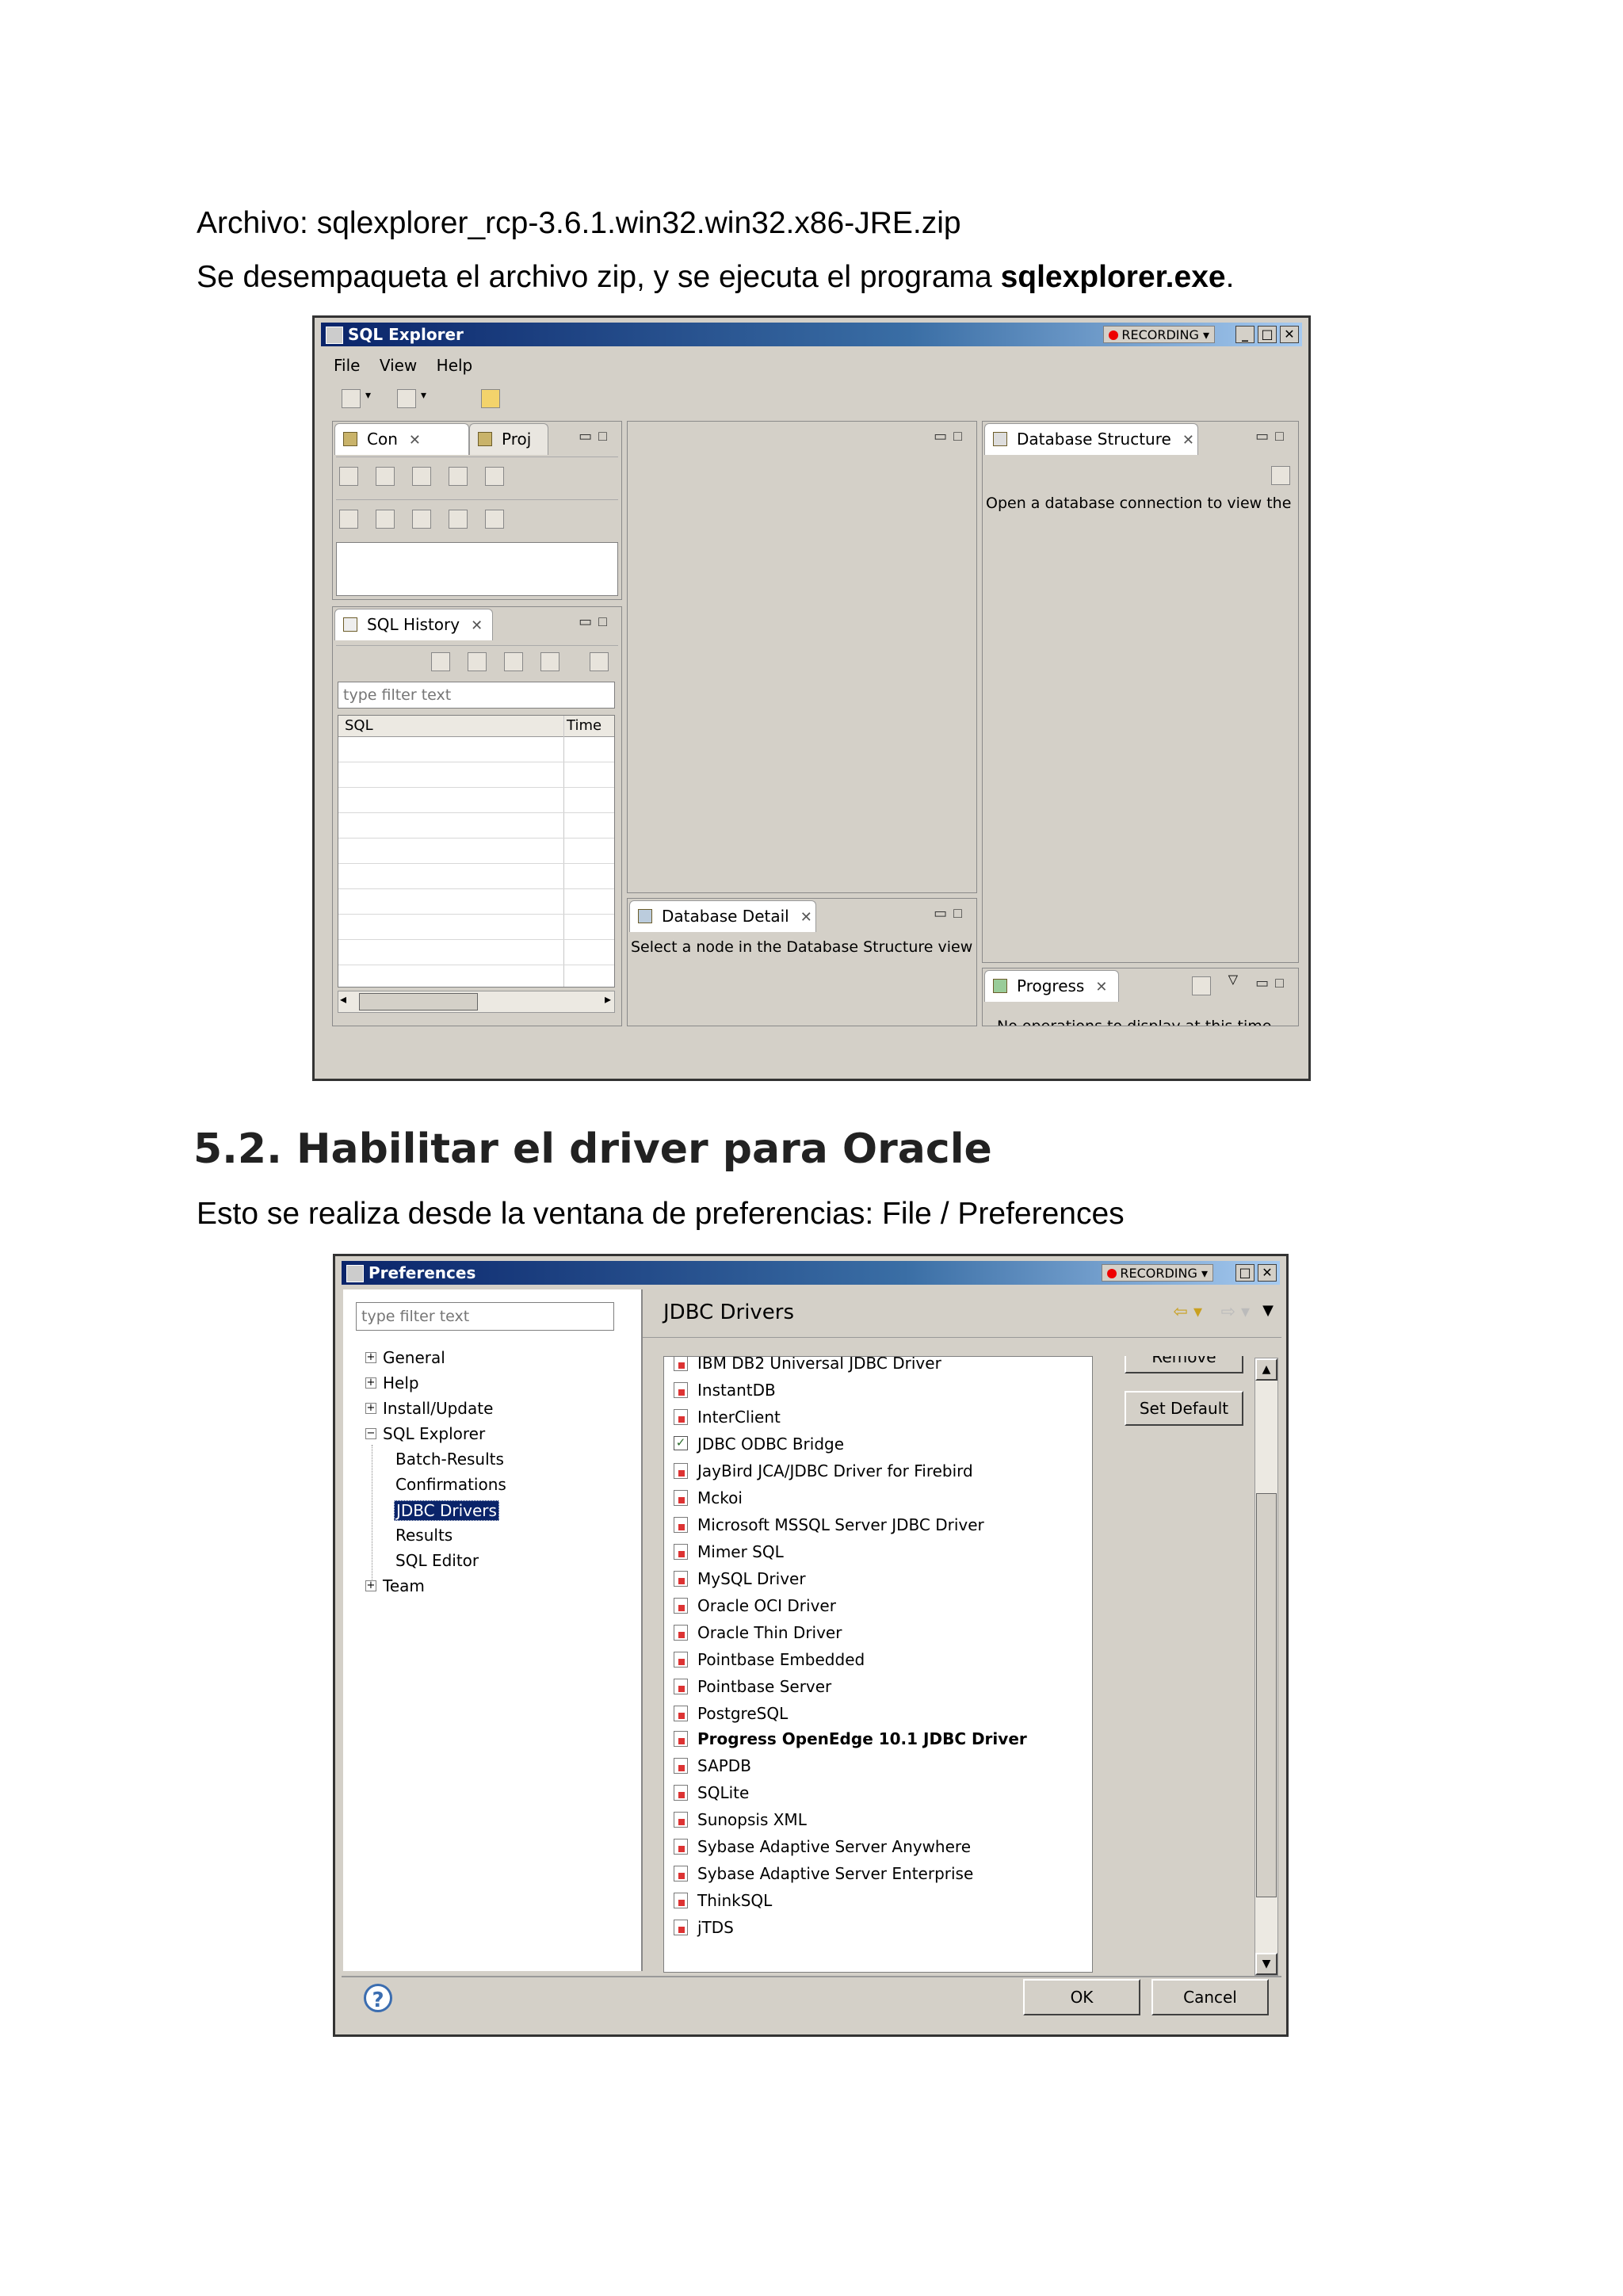 The width and height of the screenshot is (1623, 2296). What do you see at coordinates (1188, 1312) in the screenshot?
I see `back-arrow-icon: ⇦ ▾` at bounding box center [1188, 1312].